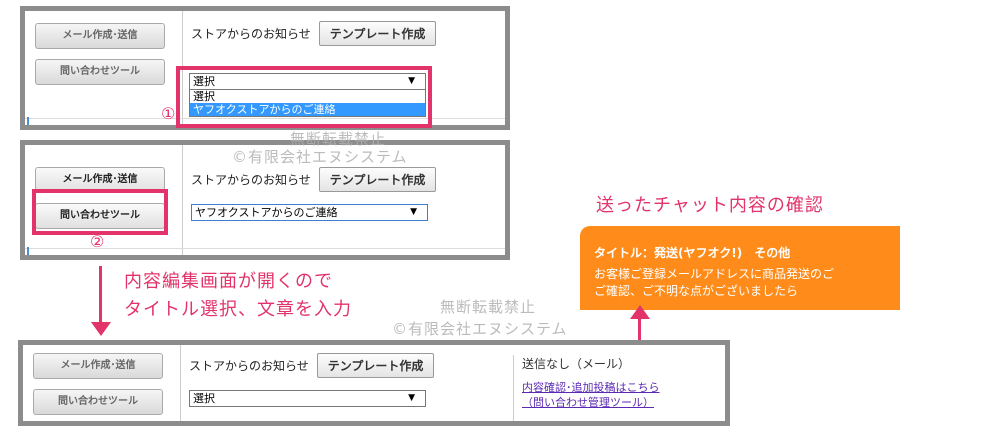 Image resolution: width=1000 pixels, height=439 pixels. What do you see at coordinates (168, 113) in the screenshot?
I see `step-number-1: ①` at bounding box center [168, 113].